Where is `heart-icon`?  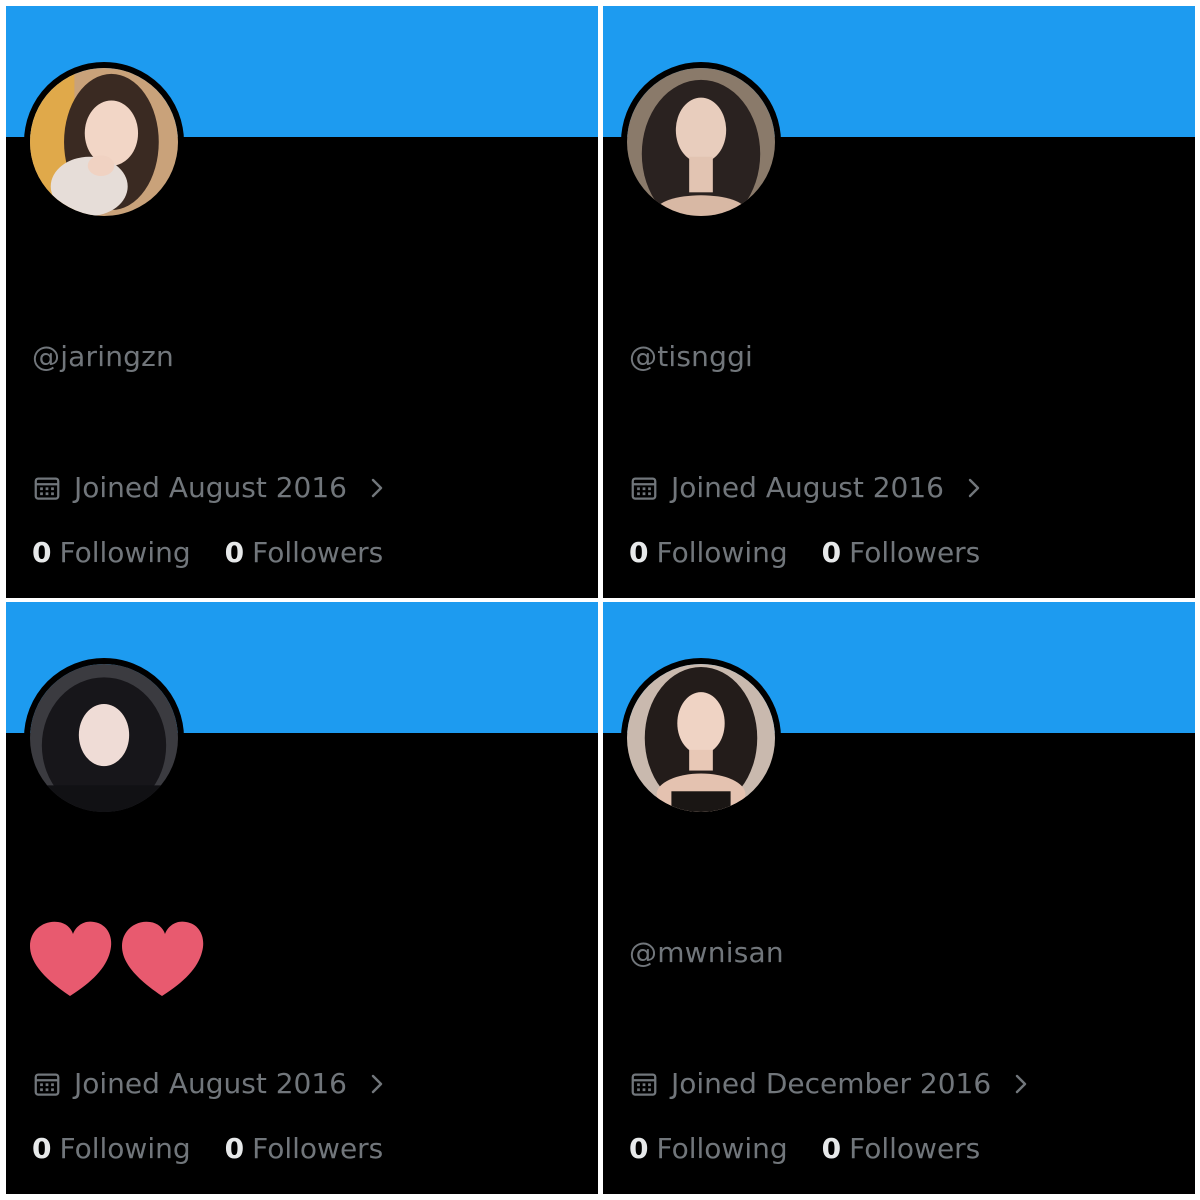
heart-icon is located at coordinates (117, 958).